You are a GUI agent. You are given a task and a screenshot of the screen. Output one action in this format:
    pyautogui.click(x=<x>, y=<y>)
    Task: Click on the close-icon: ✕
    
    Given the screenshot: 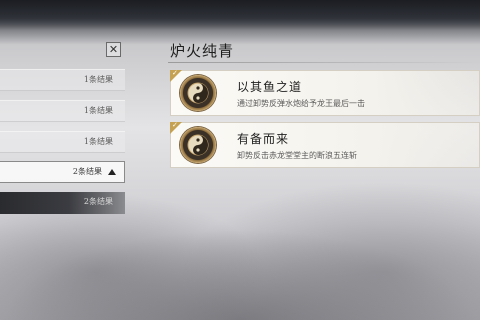 What is the action you would take?
    pyautogui.click(x=113, y=49)
    